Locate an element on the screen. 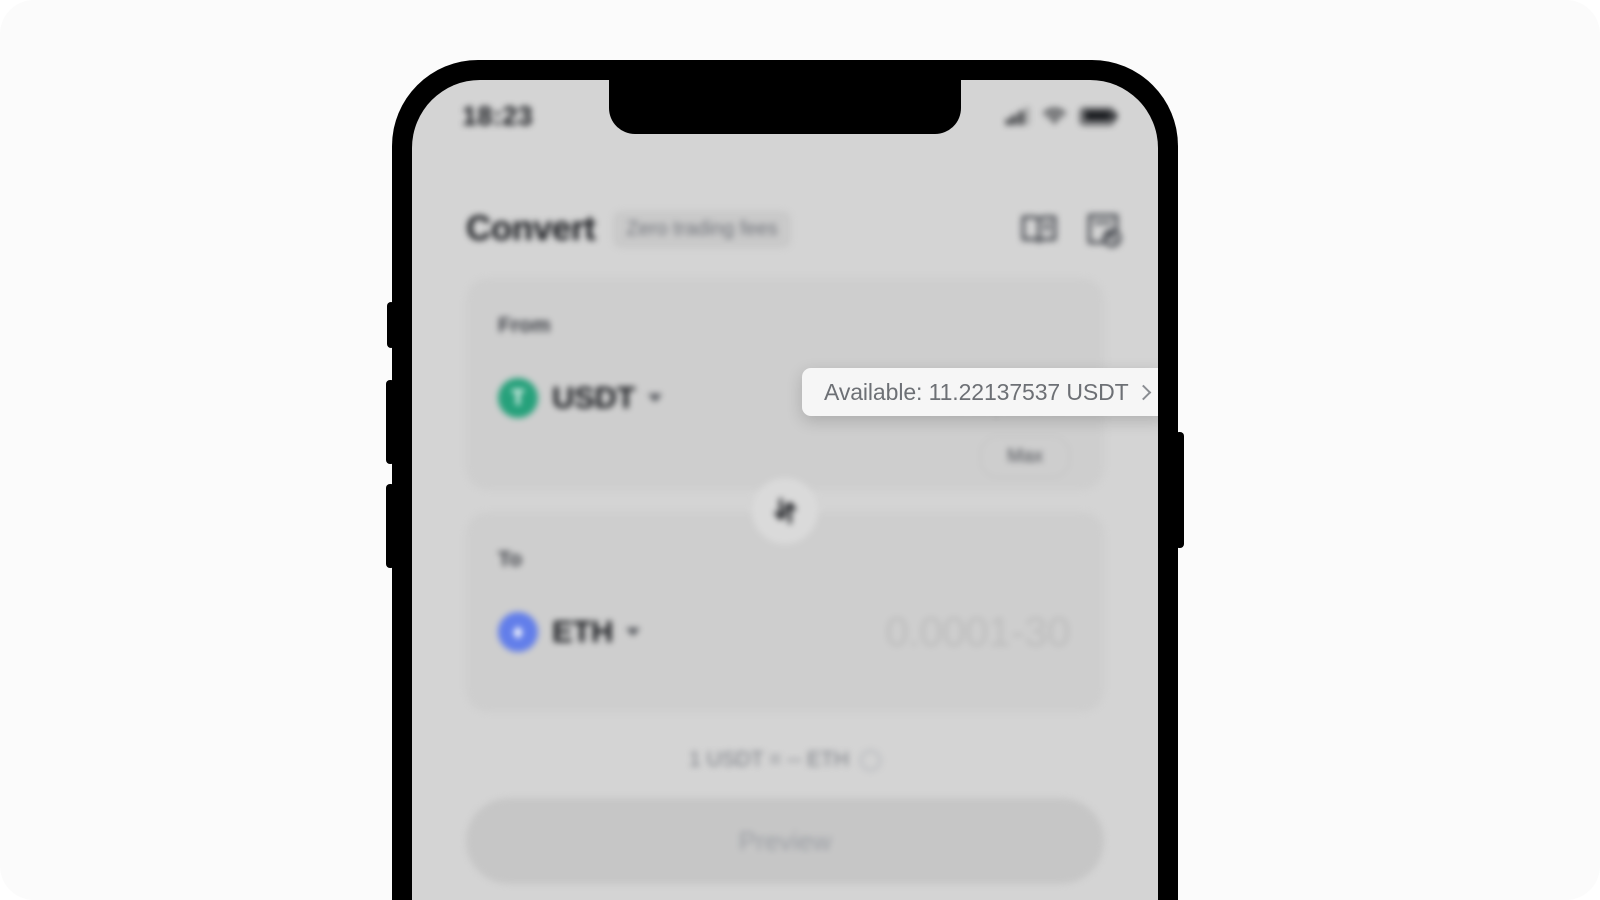  usdt-glyph: T is located at coordinates (518, 397).